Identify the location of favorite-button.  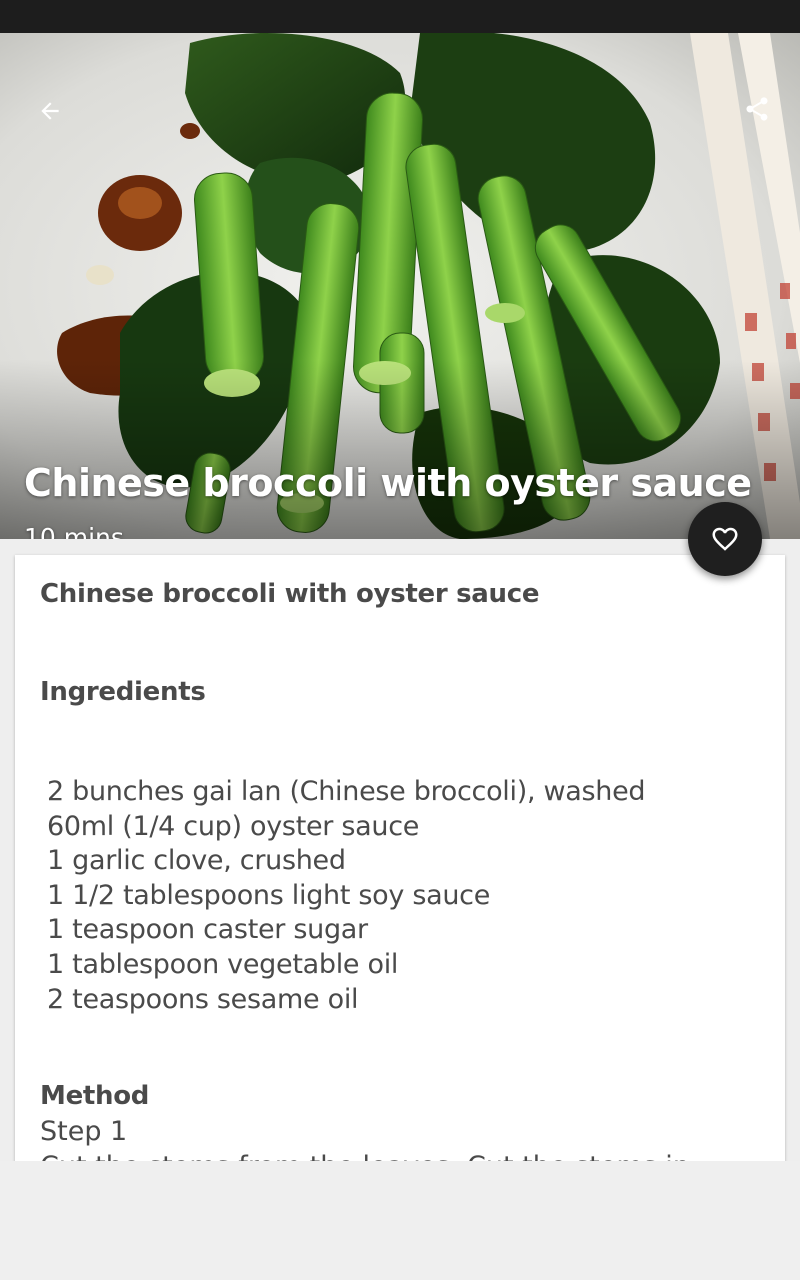
(725, 539).